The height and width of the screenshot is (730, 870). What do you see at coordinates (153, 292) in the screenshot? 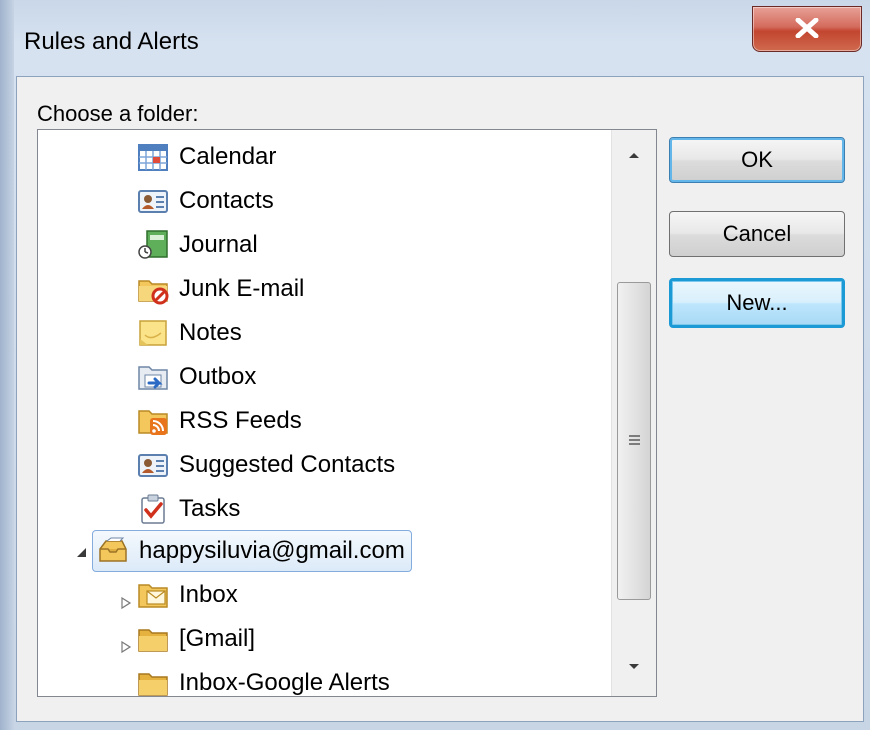
I see `junk-email-folder-icon` at bounding box center [153, 292].